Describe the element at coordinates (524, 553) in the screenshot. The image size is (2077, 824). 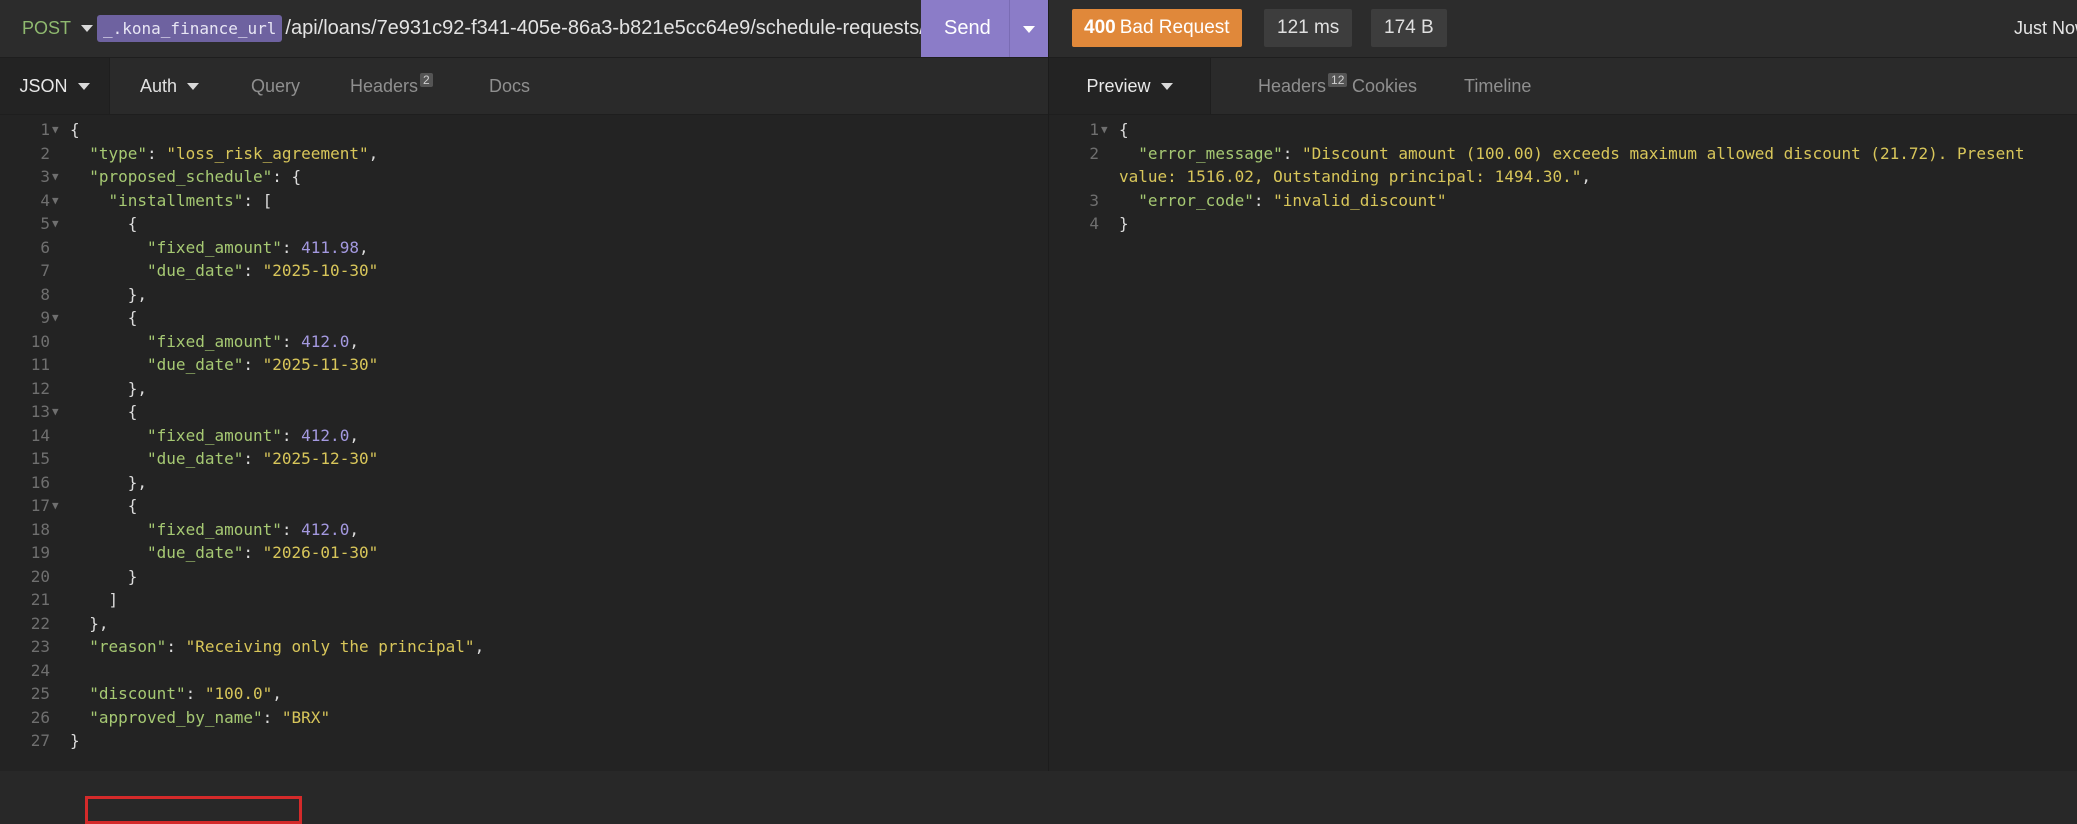
I see `code-line: 19 "due_date": "2026-01-30"` at that location.